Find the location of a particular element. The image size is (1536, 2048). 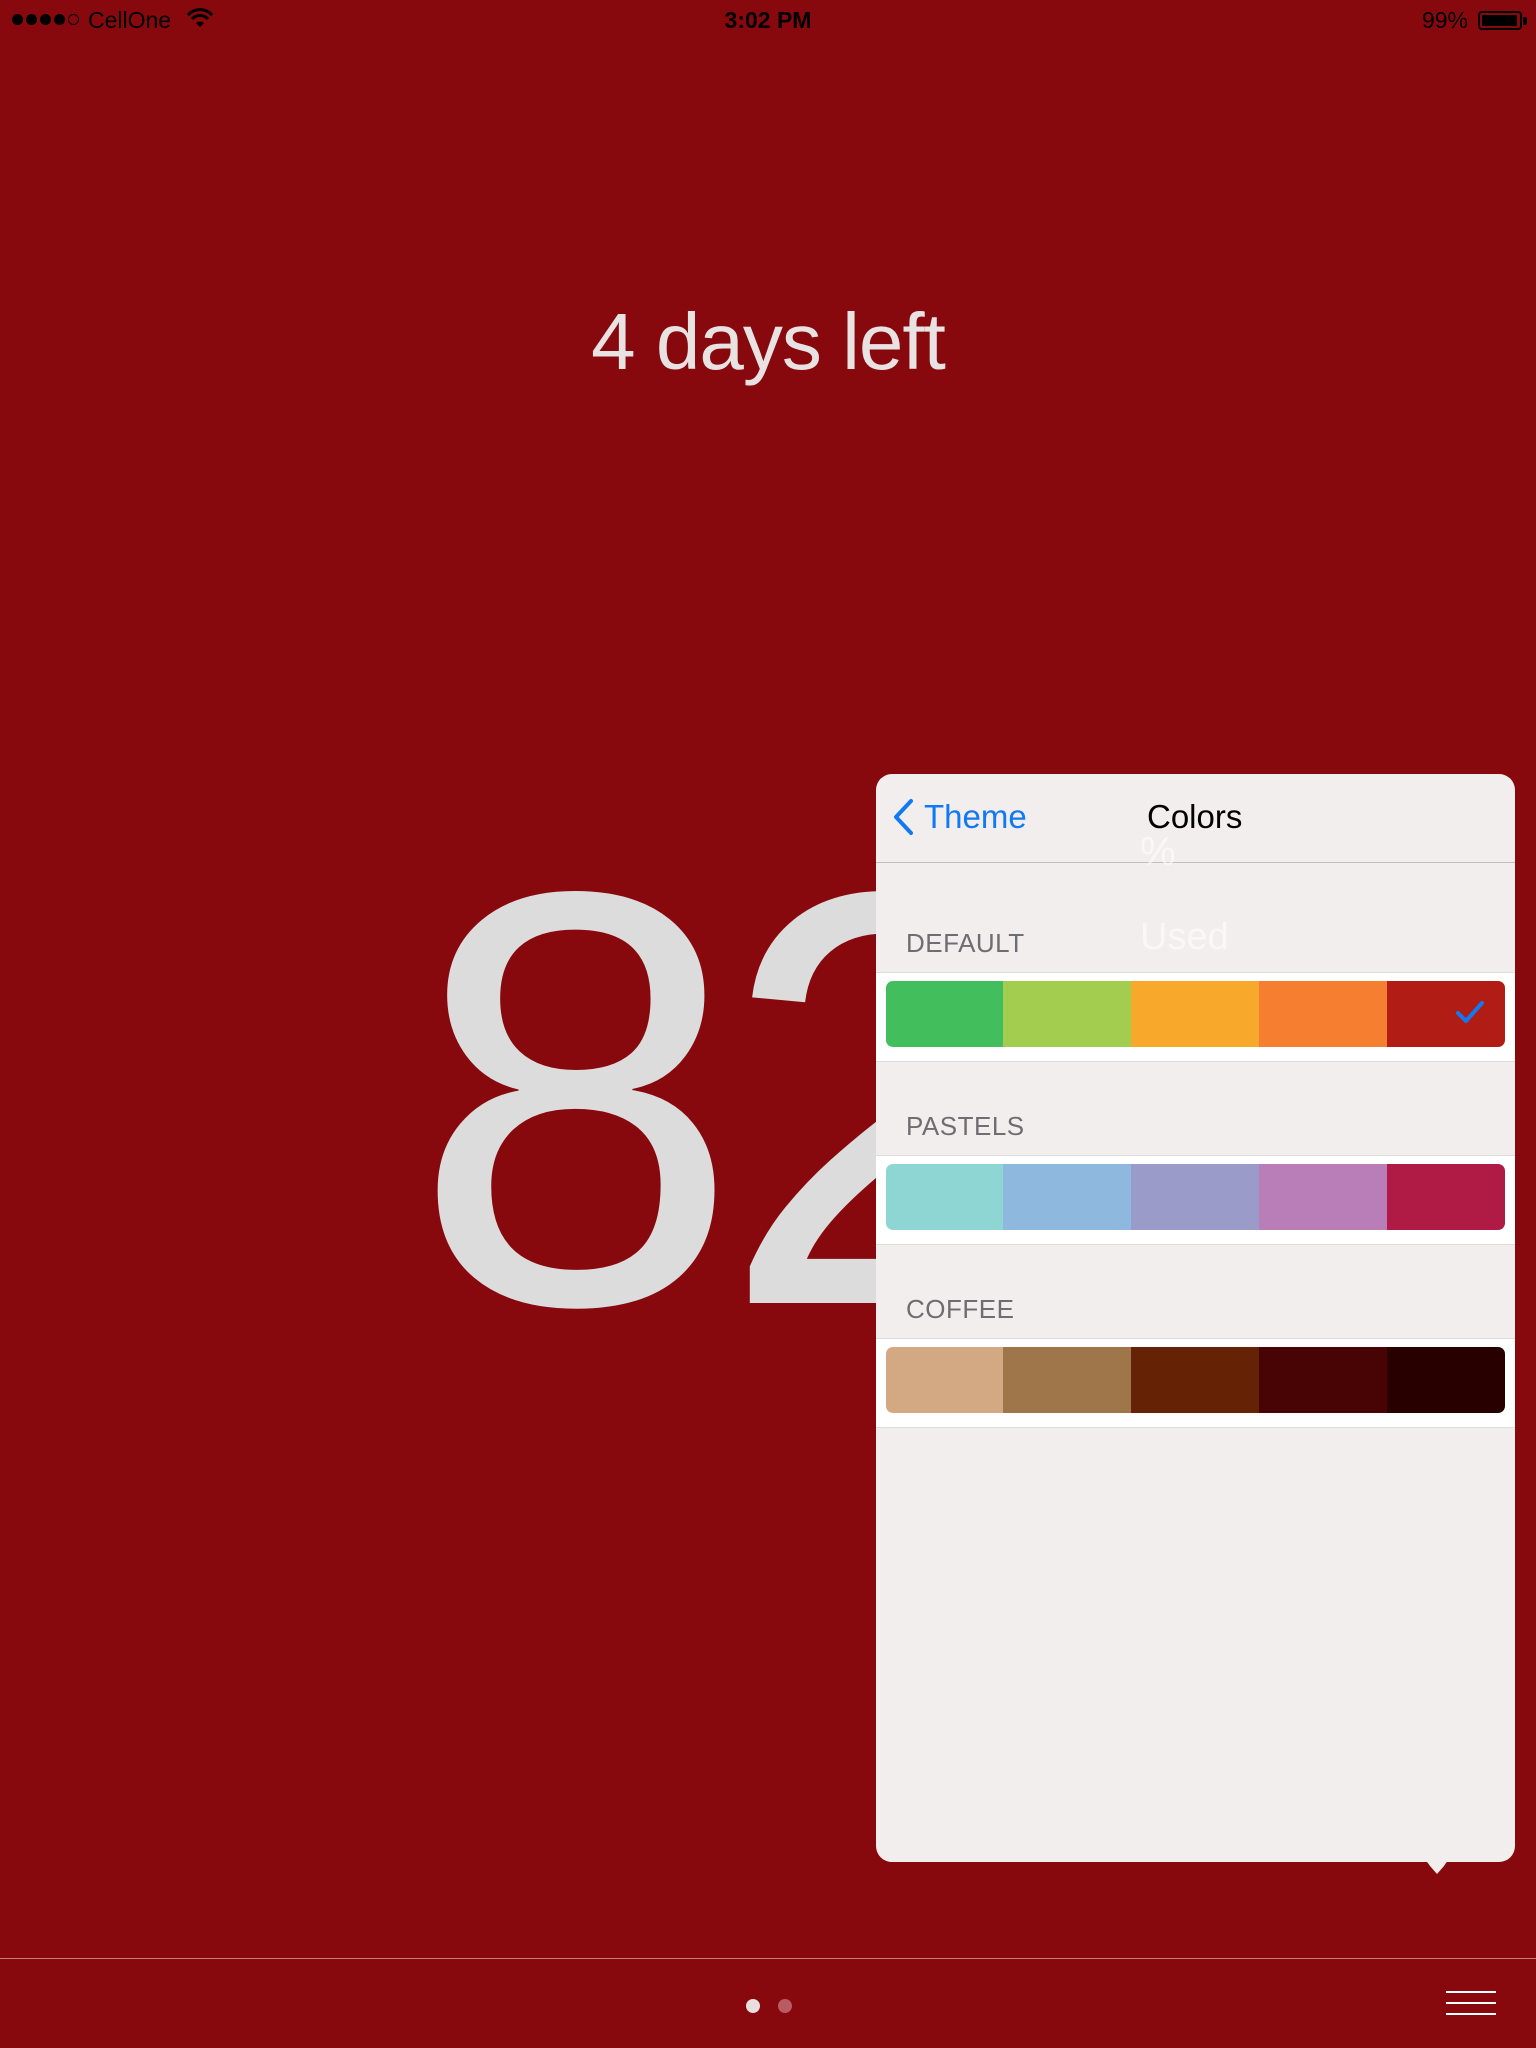

status-bar: CellOne 3:02 PM 99% is located at coordinates (768, 21).